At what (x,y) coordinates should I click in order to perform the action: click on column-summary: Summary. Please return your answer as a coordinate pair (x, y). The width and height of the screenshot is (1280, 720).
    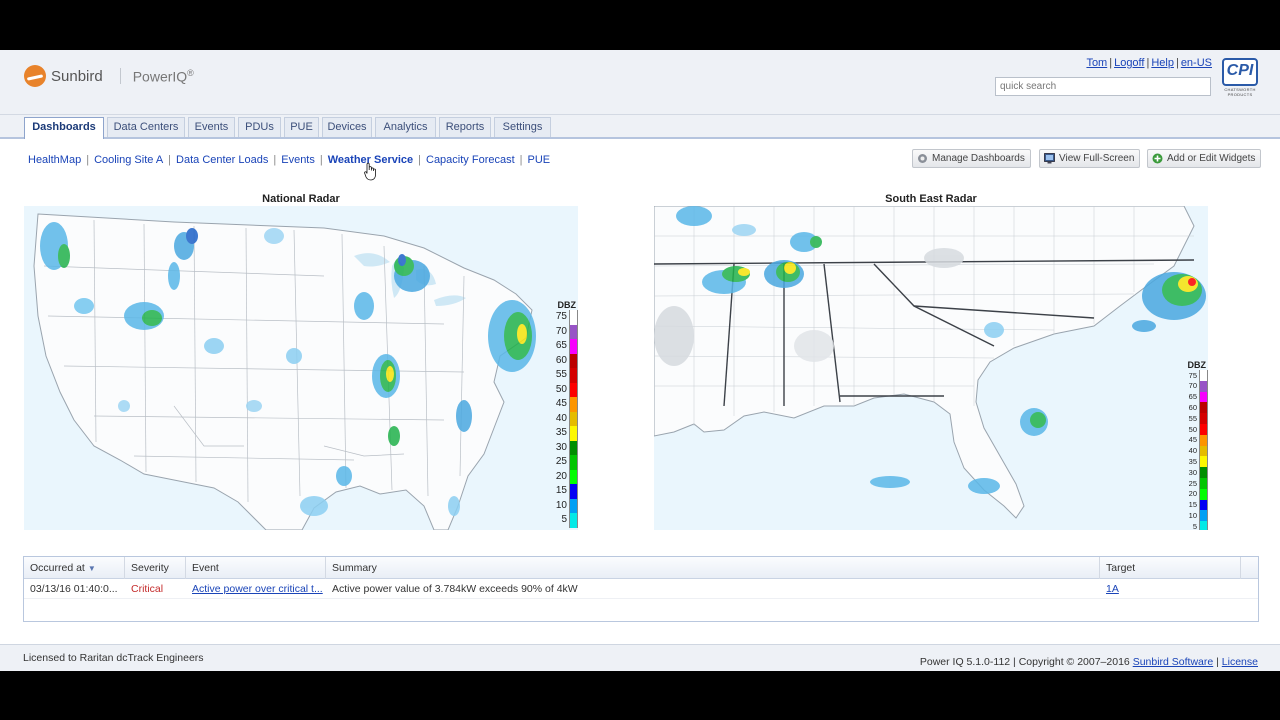
    Looking at the image, I should click on (713, 568).